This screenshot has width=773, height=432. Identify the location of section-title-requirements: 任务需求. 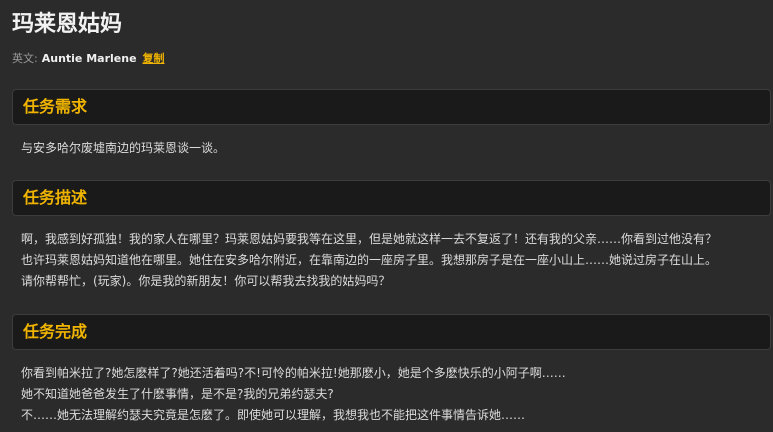
(55, 106).